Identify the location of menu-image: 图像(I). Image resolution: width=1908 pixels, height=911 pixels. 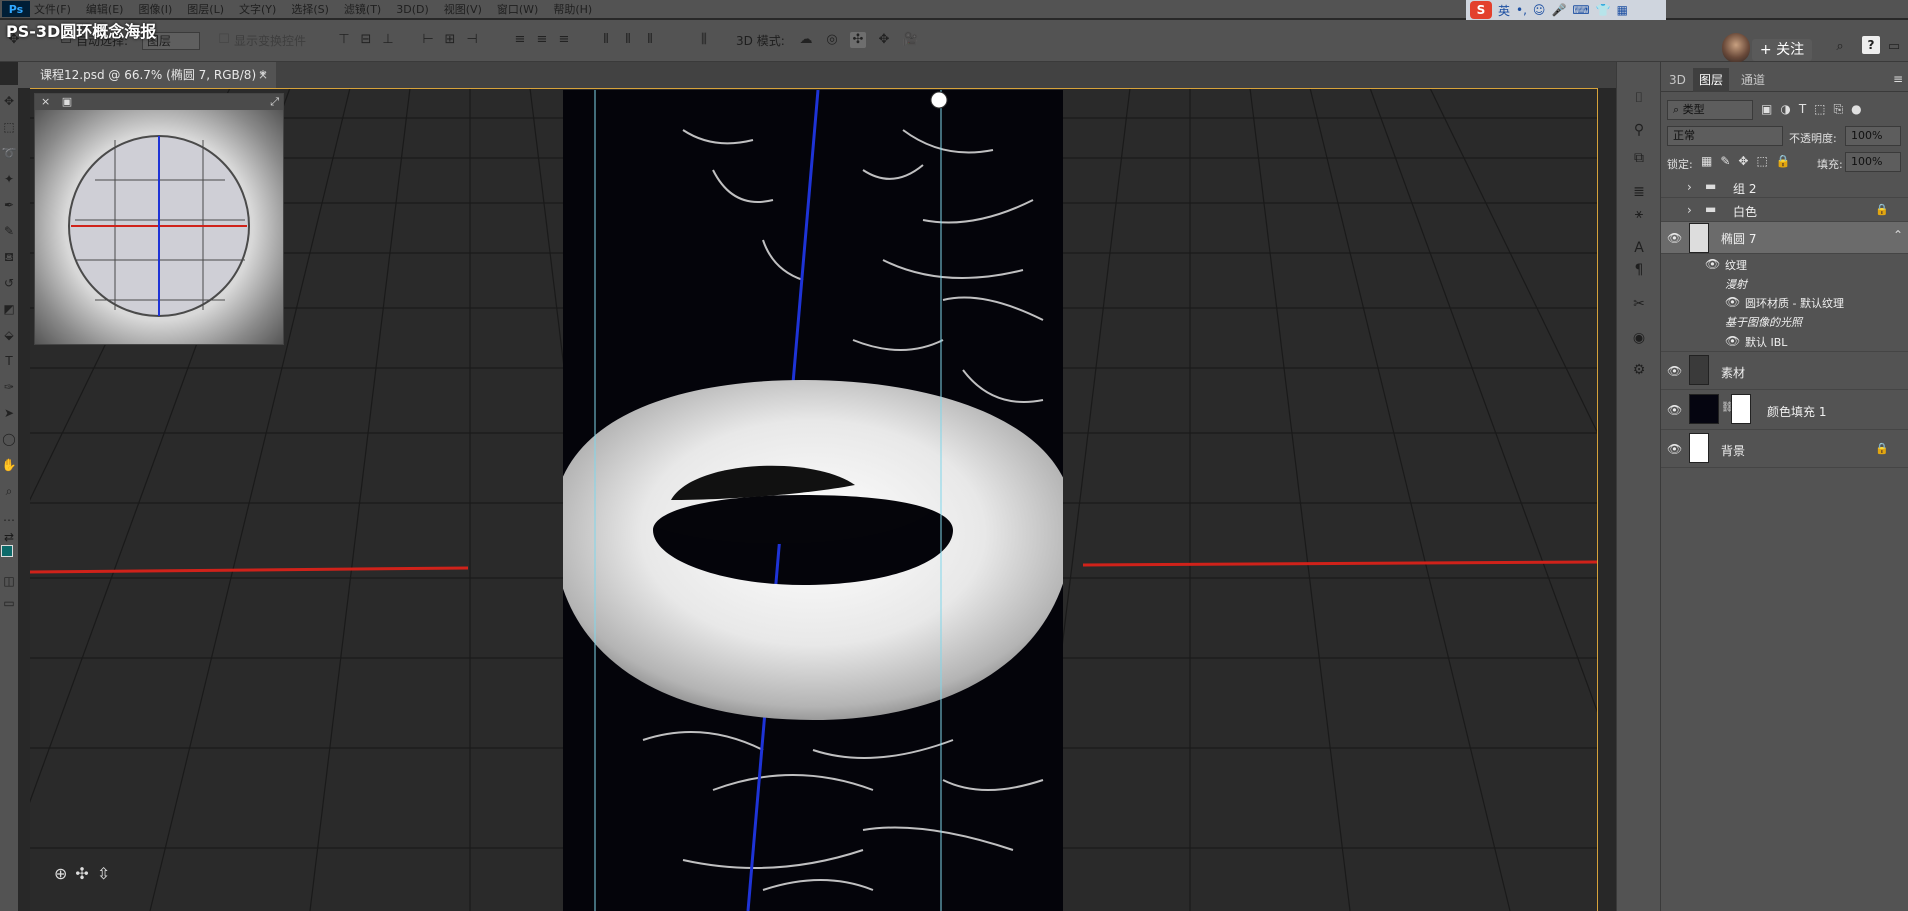
(155, 9).